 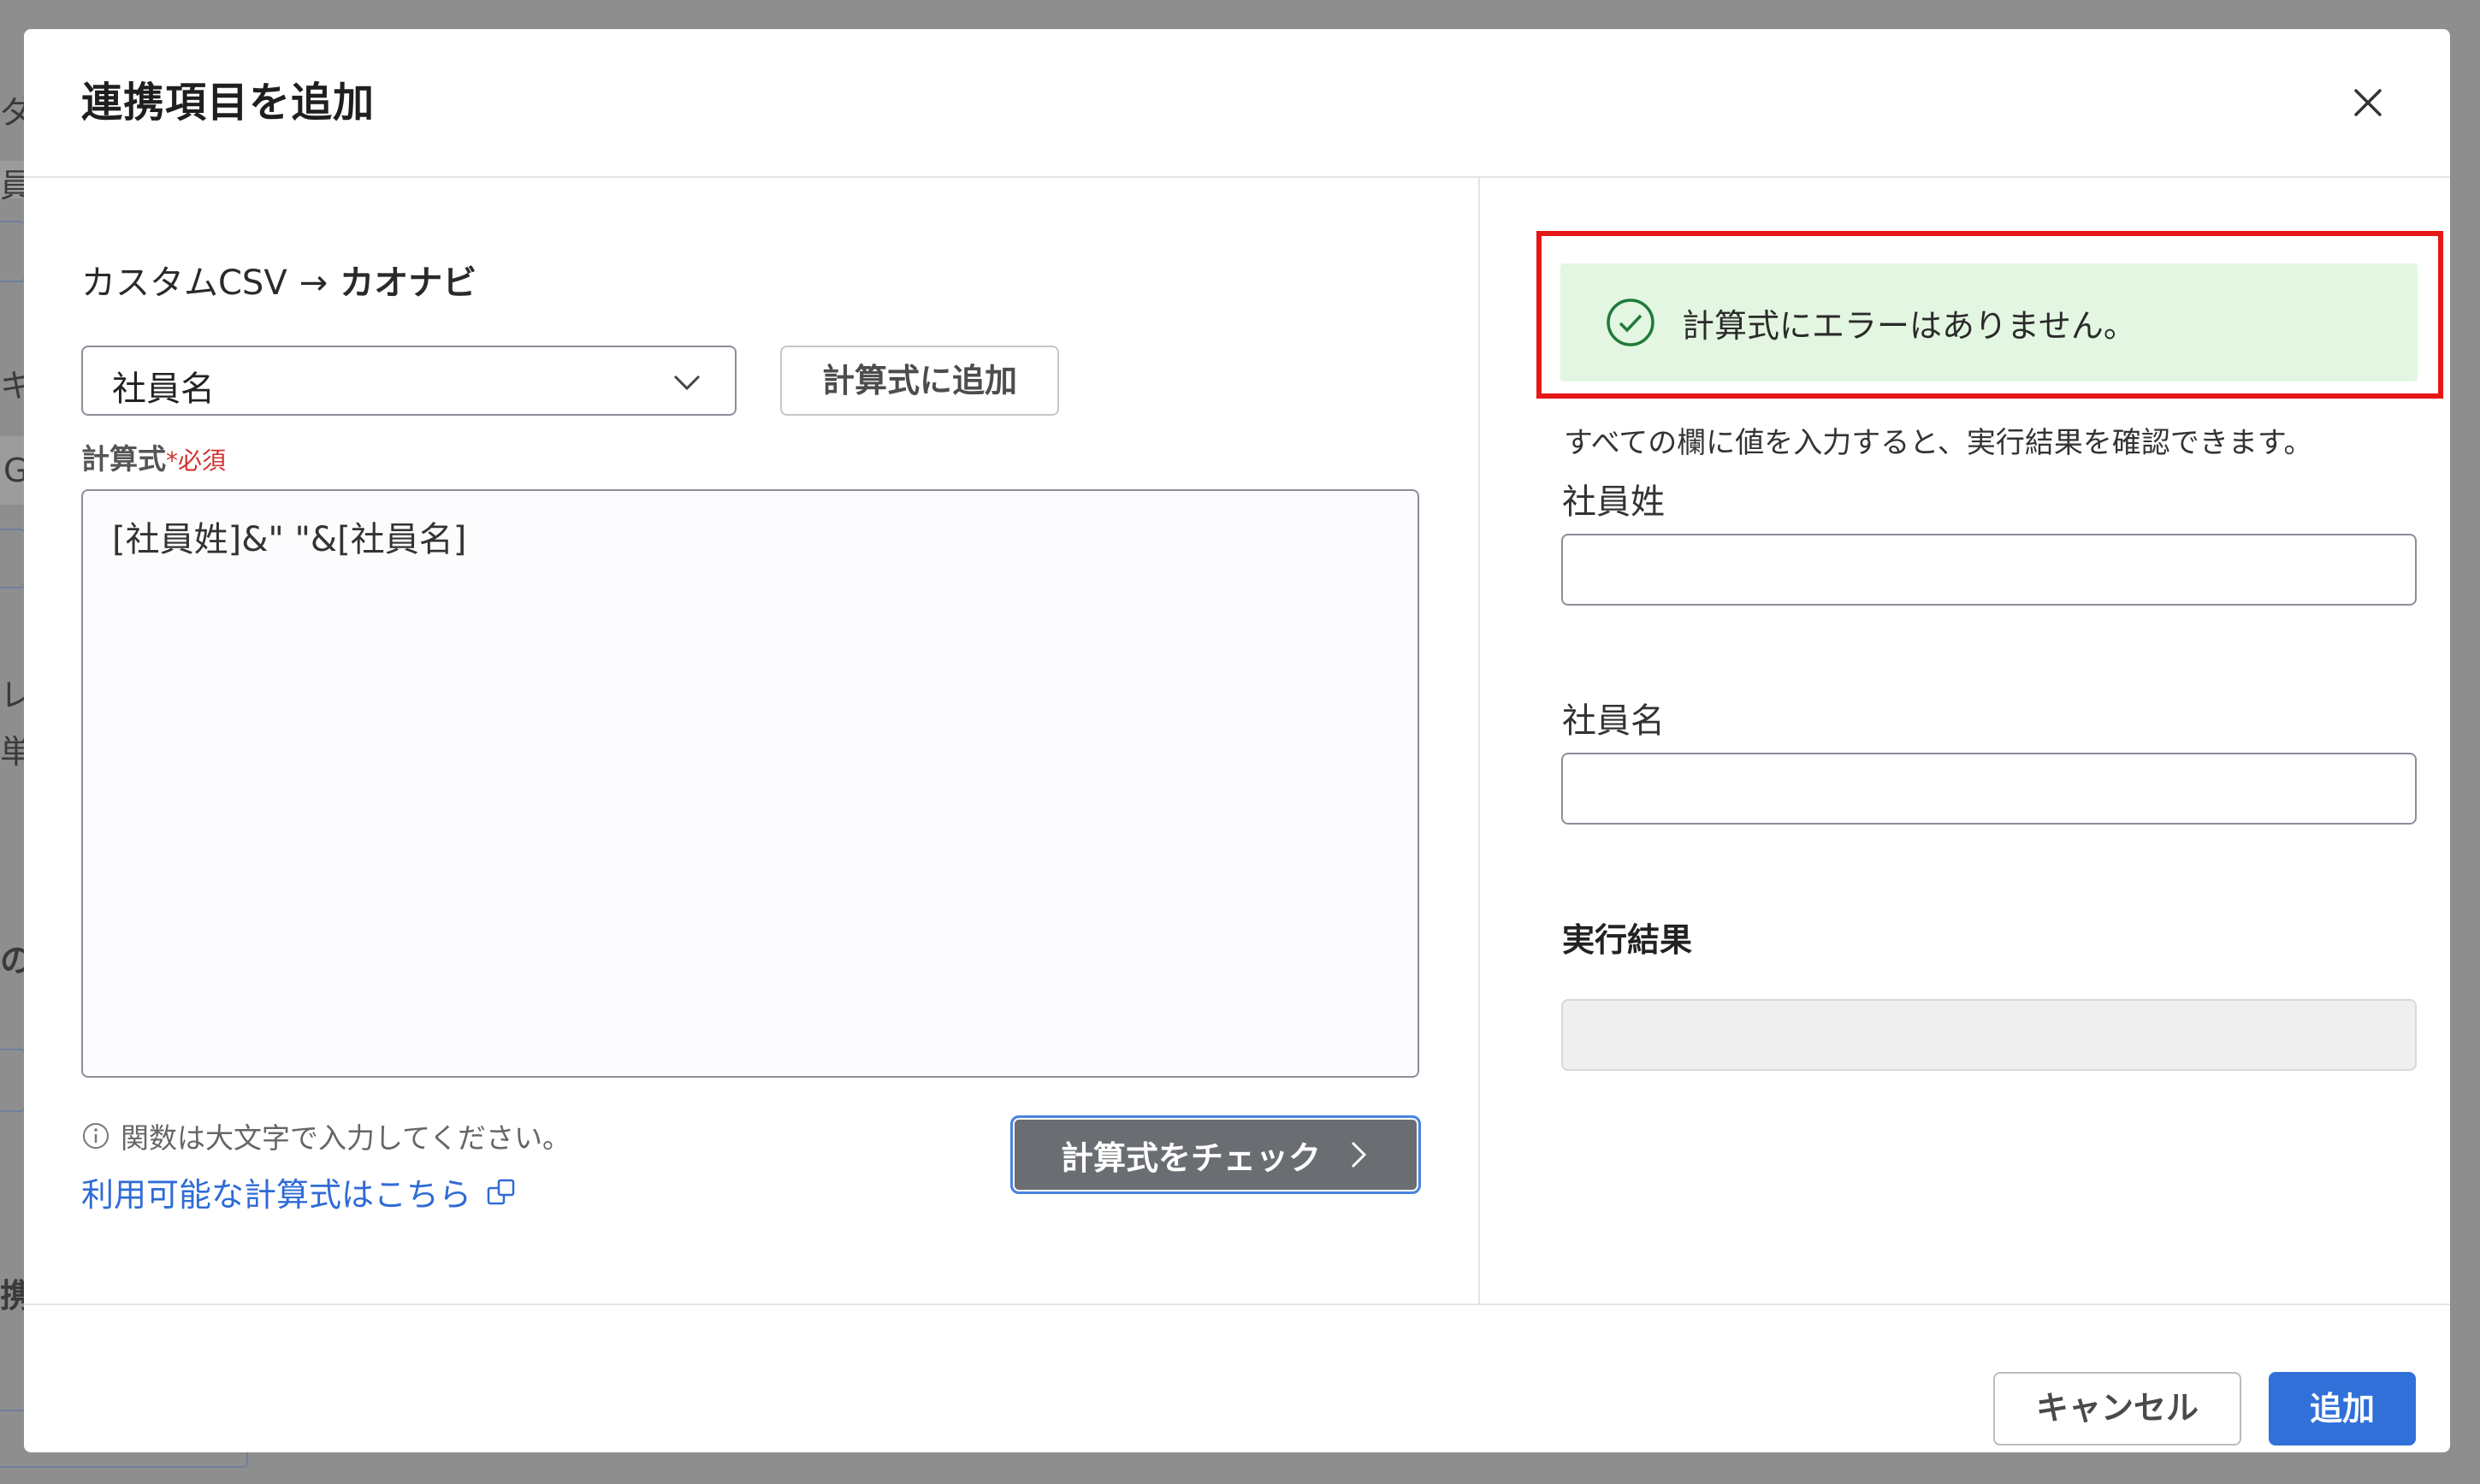 I want to click on formula-help-link-text: 利用可能な計算式はこちら, so click(x=276, y=1195).